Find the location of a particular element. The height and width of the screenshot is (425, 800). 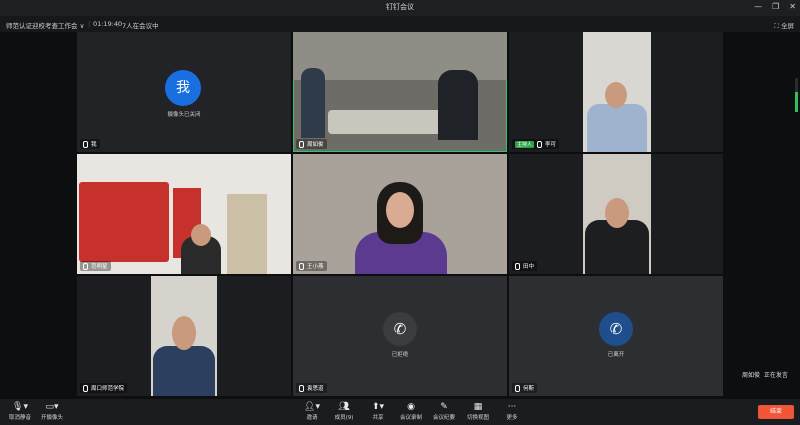

audio-level-meter is located at coordinates (796, 95).